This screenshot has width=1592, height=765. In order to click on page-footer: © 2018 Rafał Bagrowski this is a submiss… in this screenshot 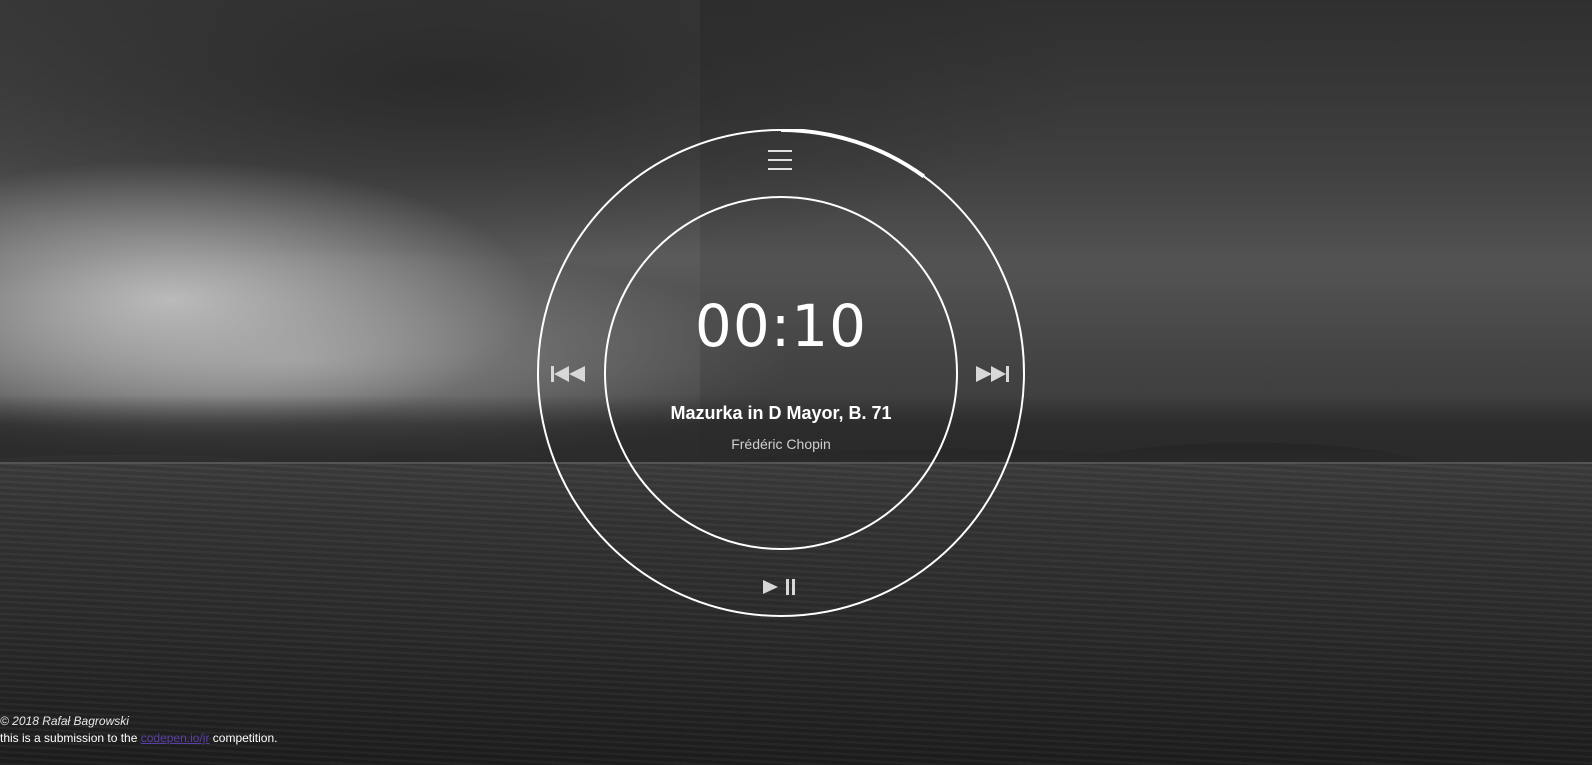, I will do `click(139, 730)`.